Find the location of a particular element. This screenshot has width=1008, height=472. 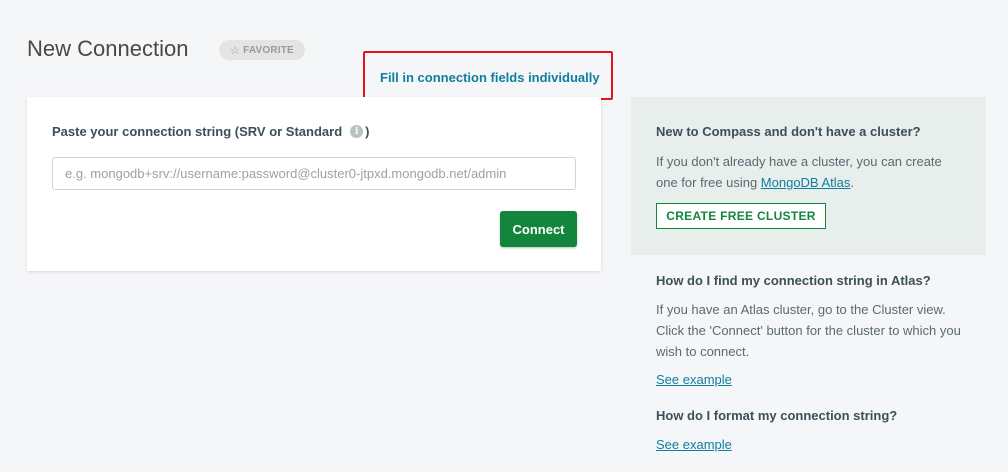

connection-string-input is located at coordinates (314, 173).